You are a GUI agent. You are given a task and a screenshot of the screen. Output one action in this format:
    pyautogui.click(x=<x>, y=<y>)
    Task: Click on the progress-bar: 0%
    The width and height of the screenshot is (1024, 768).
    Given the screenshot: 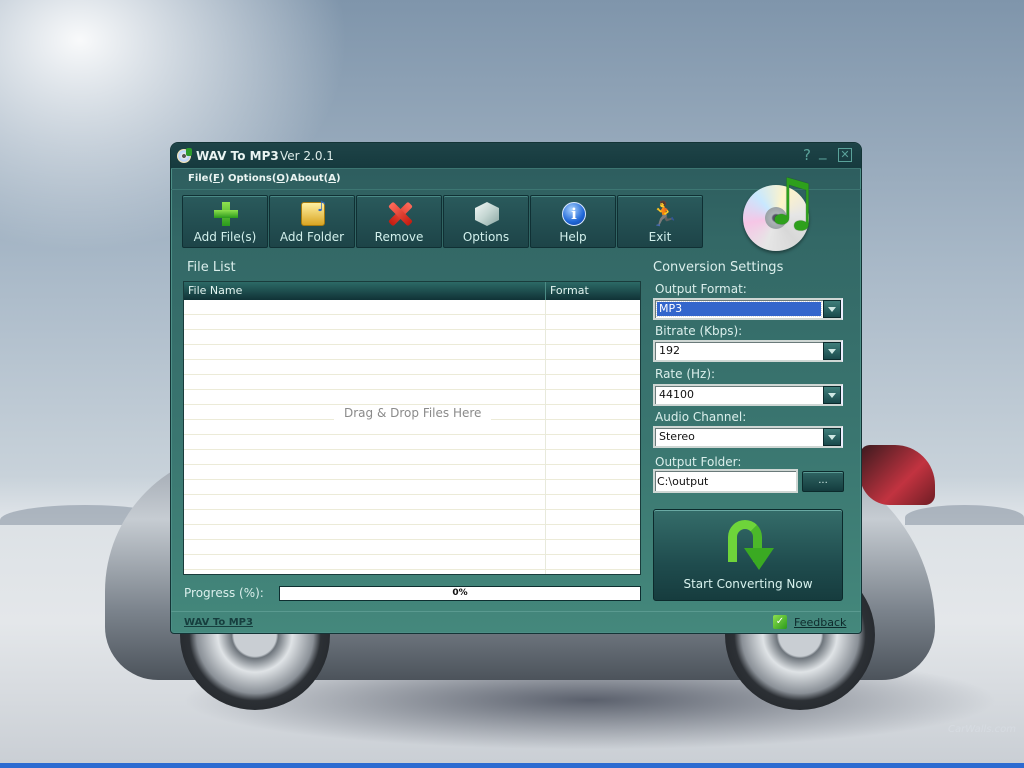 What is the action you would take?
    pyautogui.click(x=460, y=593)
    